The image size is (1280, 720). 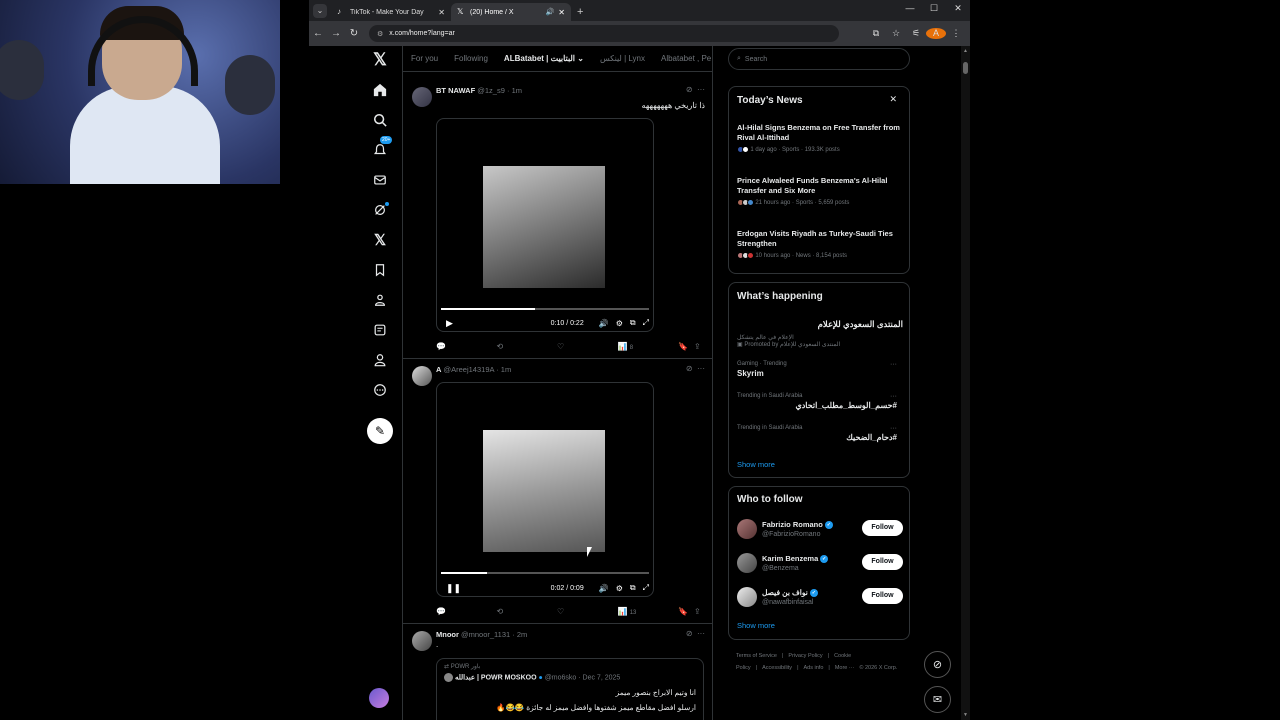 I want to click on author-name: Mnoor, so click(x=447, y=634).